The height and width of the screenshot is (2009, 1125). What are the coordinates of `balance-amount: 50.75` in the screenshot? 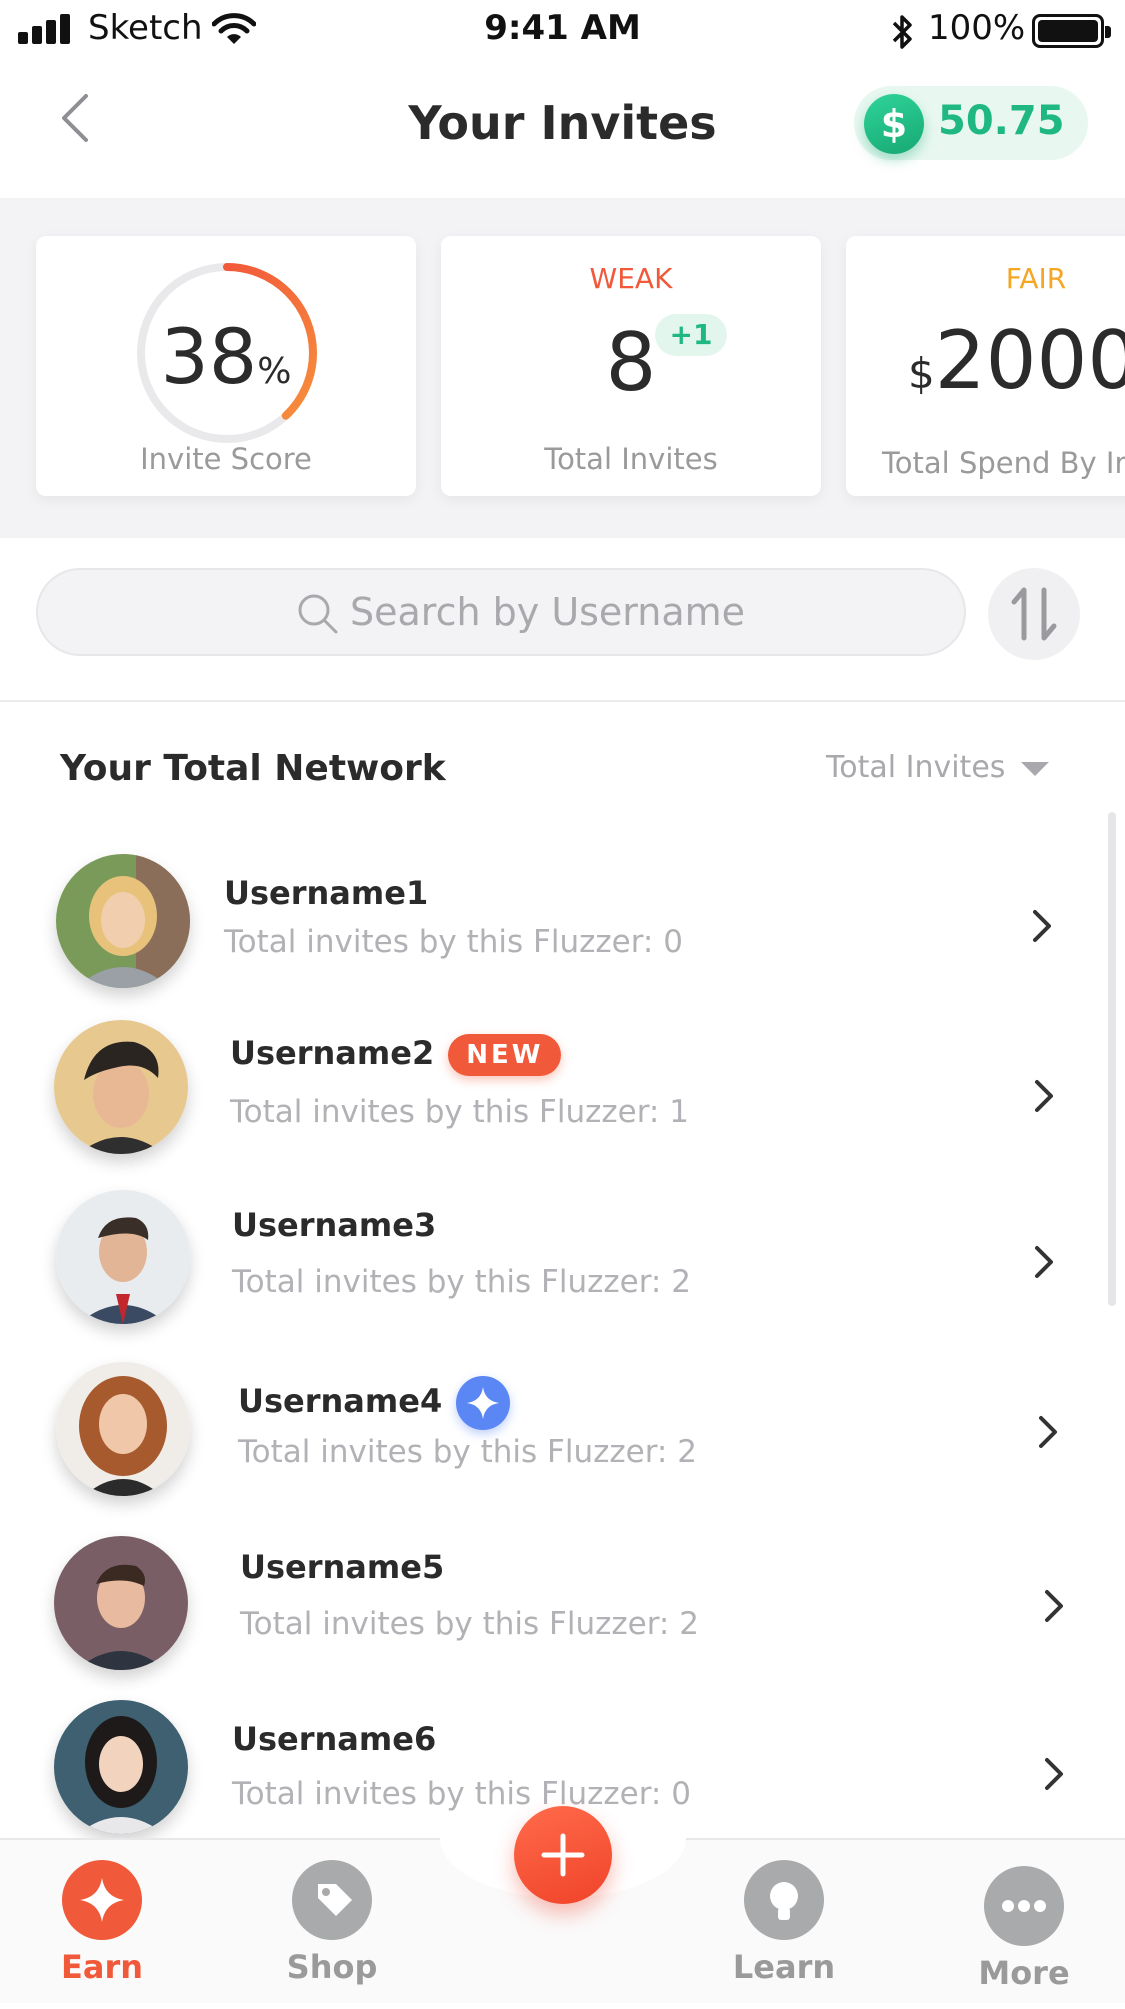 It's located at (1001, 121).